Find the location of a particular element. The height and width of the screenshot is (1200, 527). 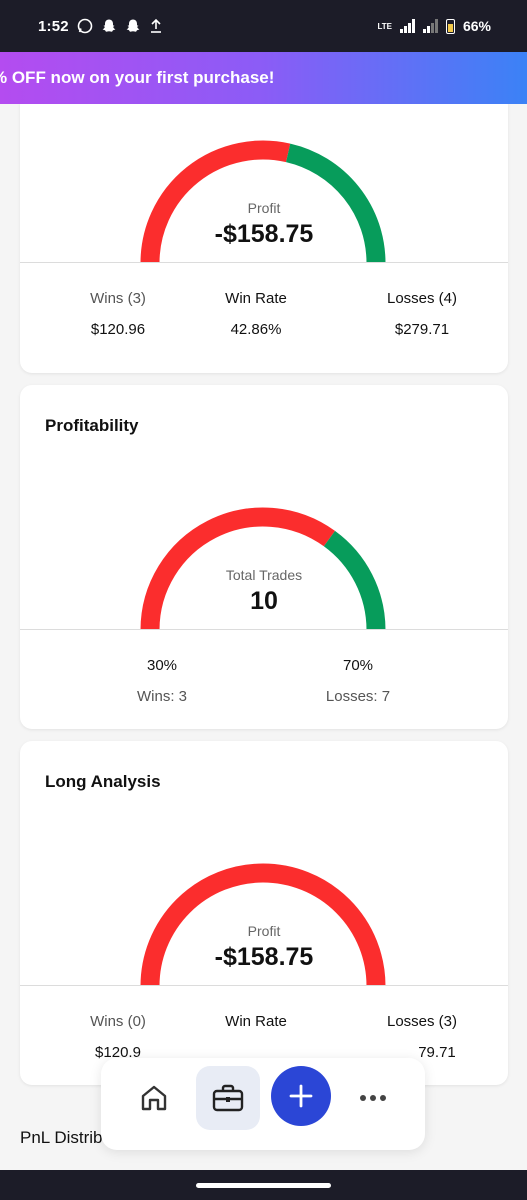

status-time: 1:52 is located at coordinates (53, 26).